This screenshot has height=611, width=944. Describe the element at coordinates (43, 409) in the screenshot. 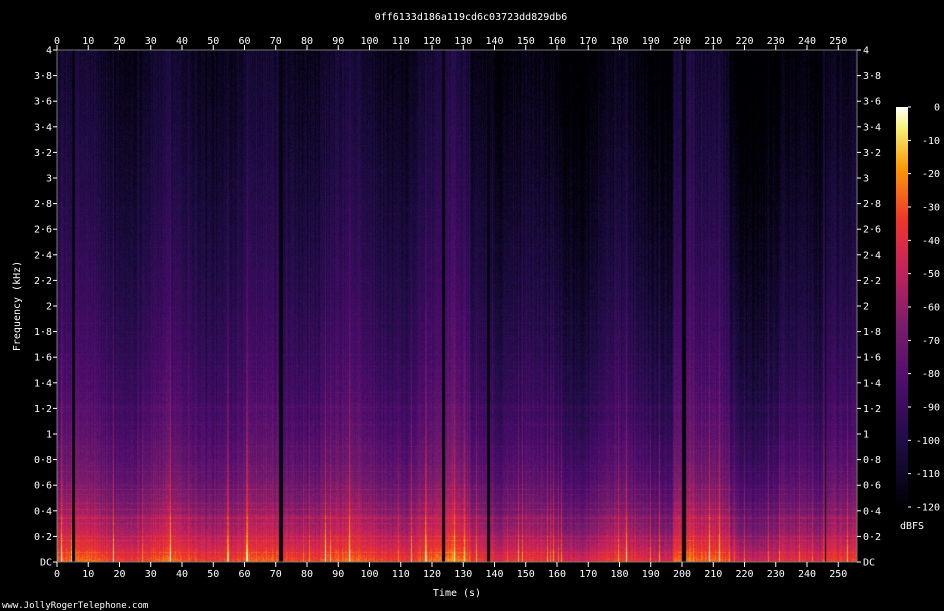

I see `y-tick-label-left: 1·2` at that location.